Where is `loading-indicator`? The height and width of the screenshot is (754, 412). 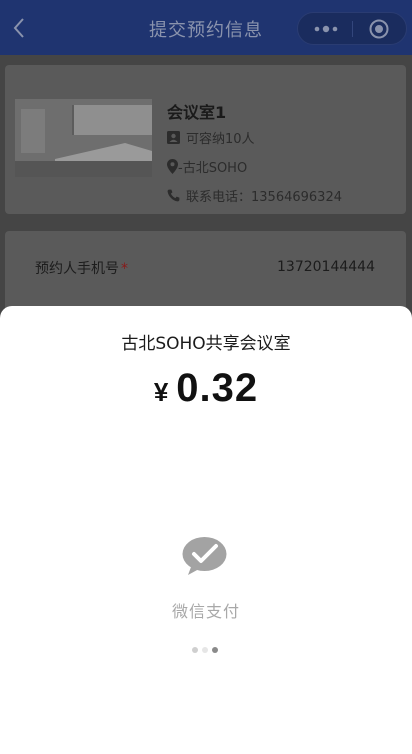
loading-indicator is located at coordinates (206, 651).